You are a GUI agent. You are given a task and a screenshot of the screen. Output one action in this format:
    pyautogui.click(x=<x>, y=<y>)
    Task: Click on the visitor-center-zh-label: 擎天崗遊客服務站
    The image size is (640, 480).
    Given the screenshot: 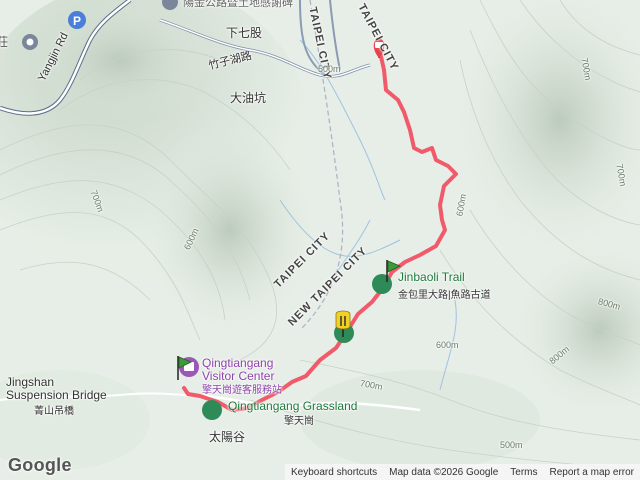 What is the action you would take?
    pyautogui.click(x=242, y=390)
    